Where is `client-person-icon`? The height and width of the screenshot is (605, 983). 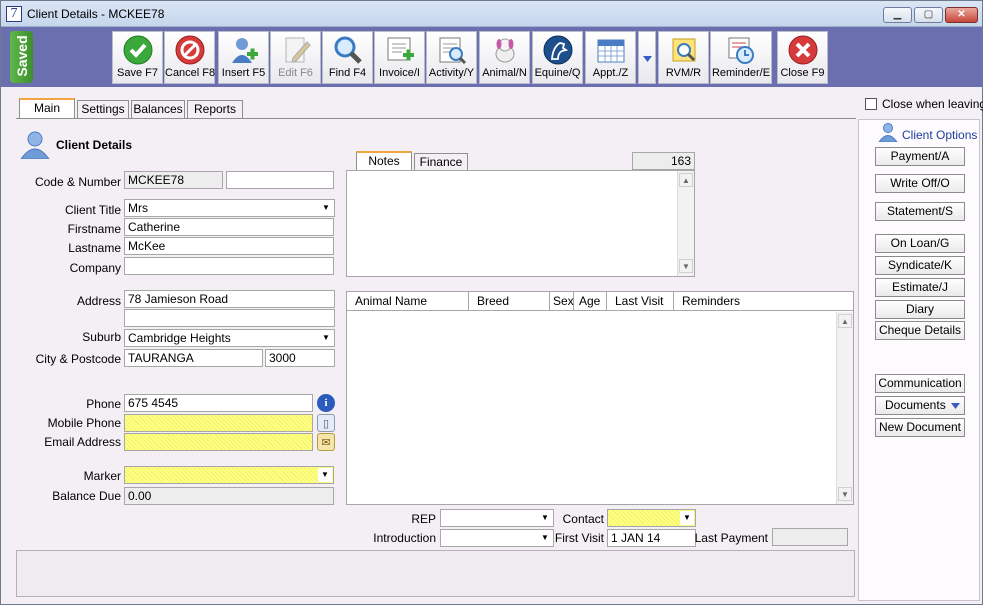 client-person-icon is located at coordinates (35, 145).